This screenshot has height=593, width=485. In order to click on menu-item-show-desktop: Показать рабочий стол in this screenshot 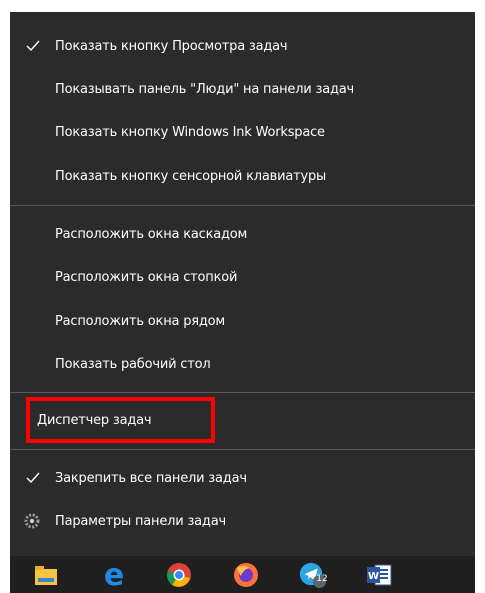, I will do `click(242, 364)`.